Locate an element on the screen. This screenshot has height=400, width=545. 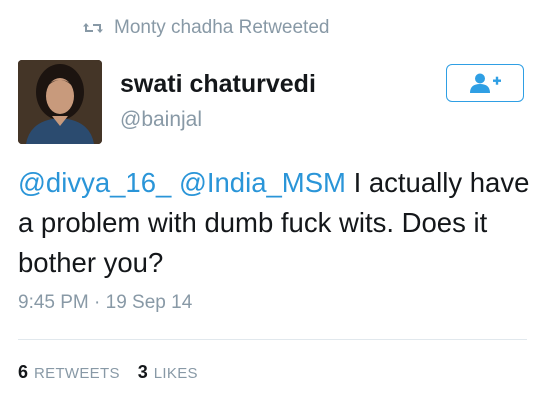
divider is located at coordinates (272, 339).